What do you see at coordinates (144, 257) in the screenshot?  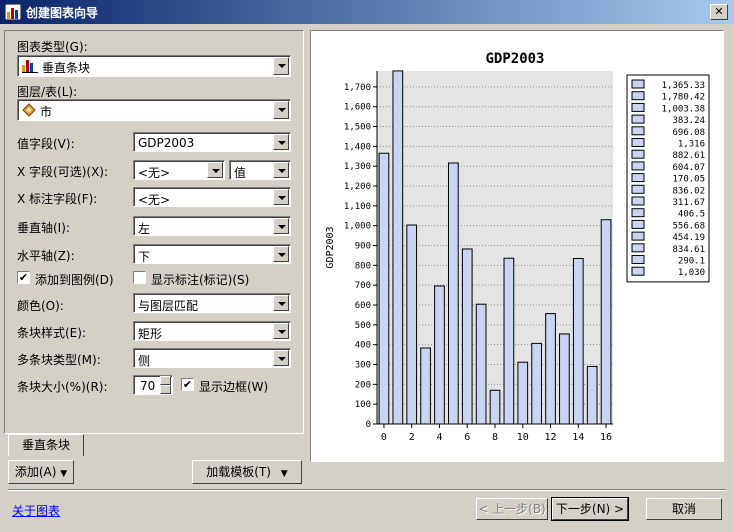 I see `horizontal-axis-value: 下` at bounding box center [144, 257].